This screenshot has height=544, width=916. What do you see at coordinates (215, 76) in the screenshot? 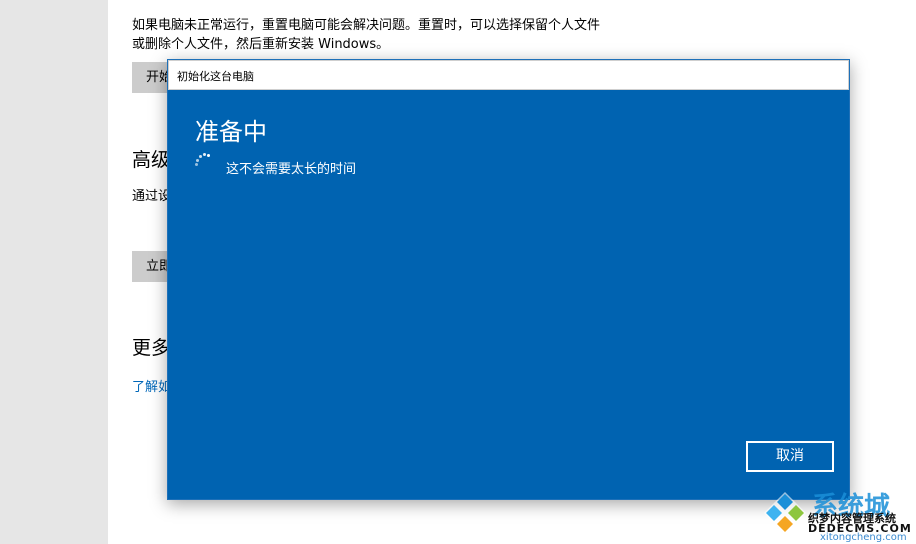
I see `dialog-title: 初始化这台电脑` at bounding box center [215, 76].